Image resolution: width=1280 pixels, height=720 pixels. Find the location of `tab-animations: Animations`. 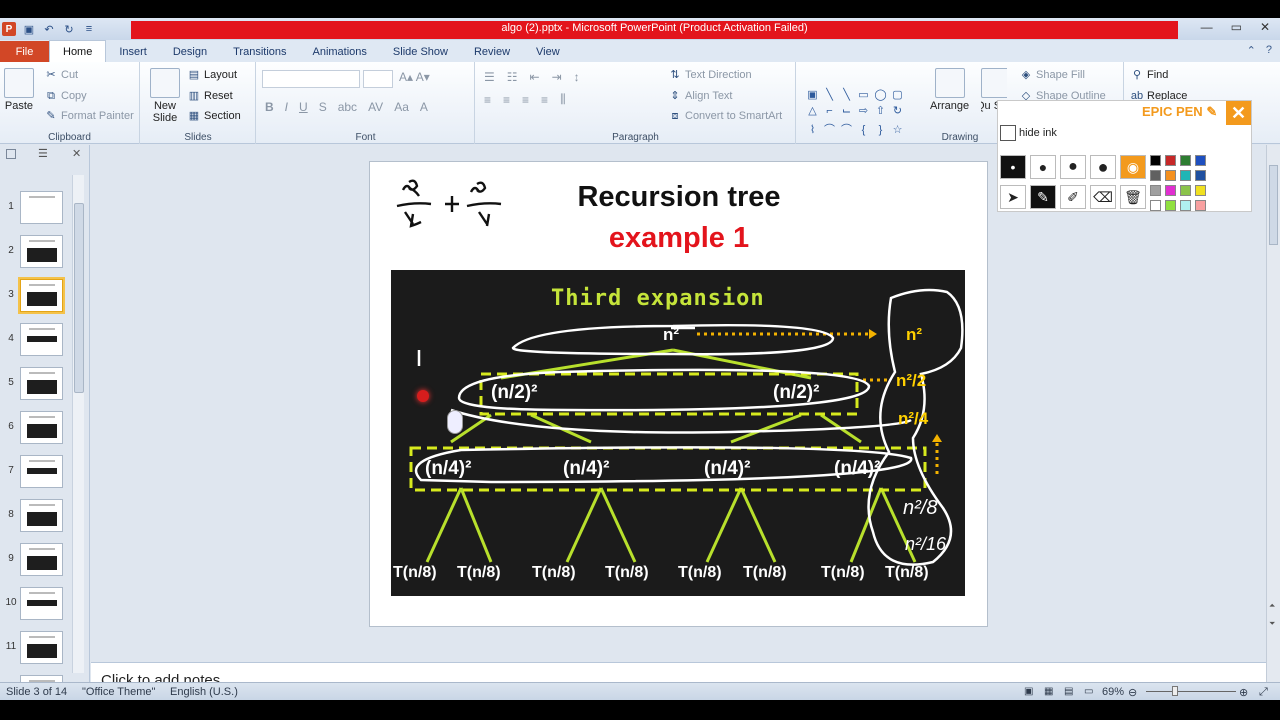

tab-animations: Animations is located at coordinates (340, 51).